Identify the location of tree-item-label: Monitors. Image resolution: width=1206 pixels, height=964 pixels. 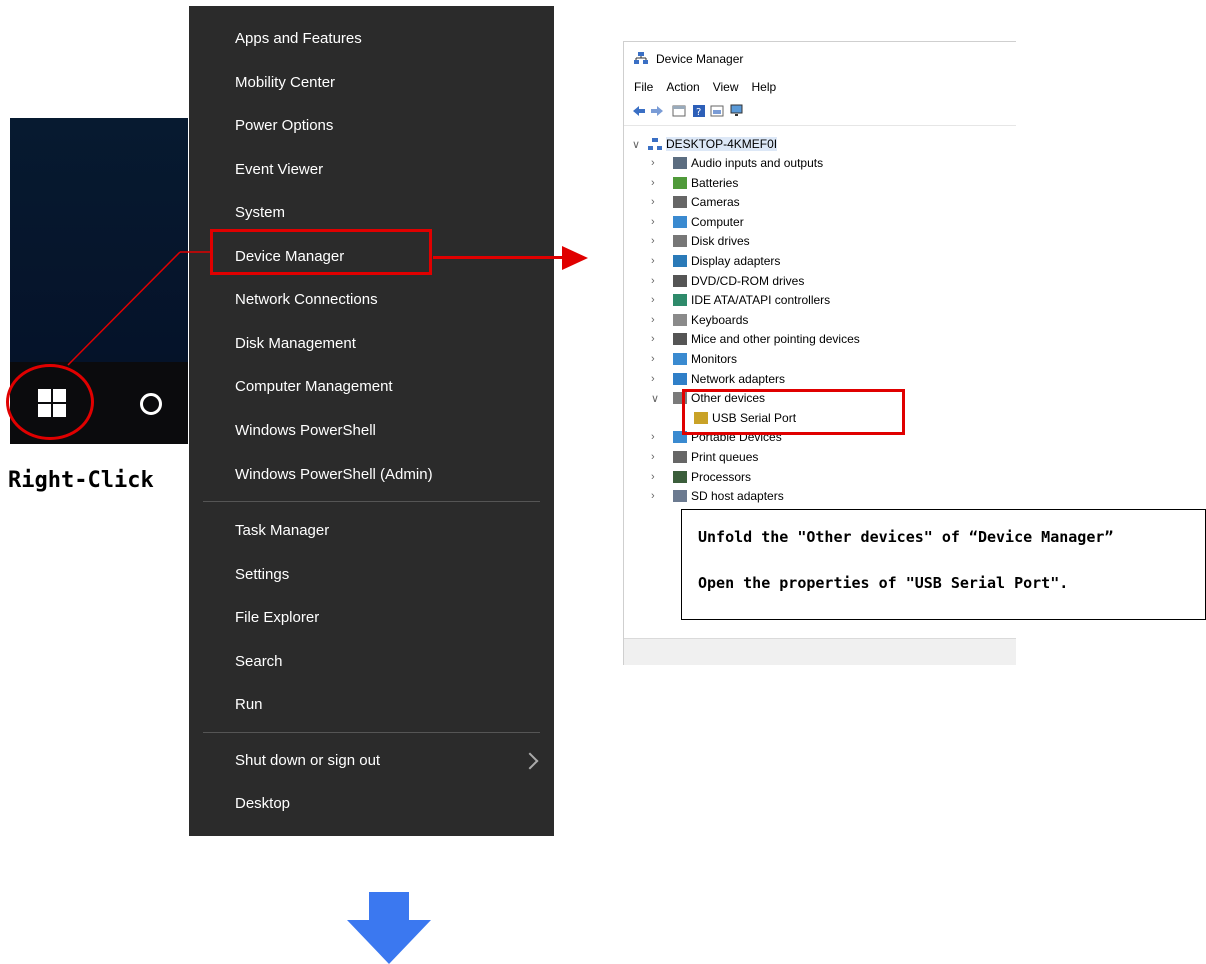
(714, 359).